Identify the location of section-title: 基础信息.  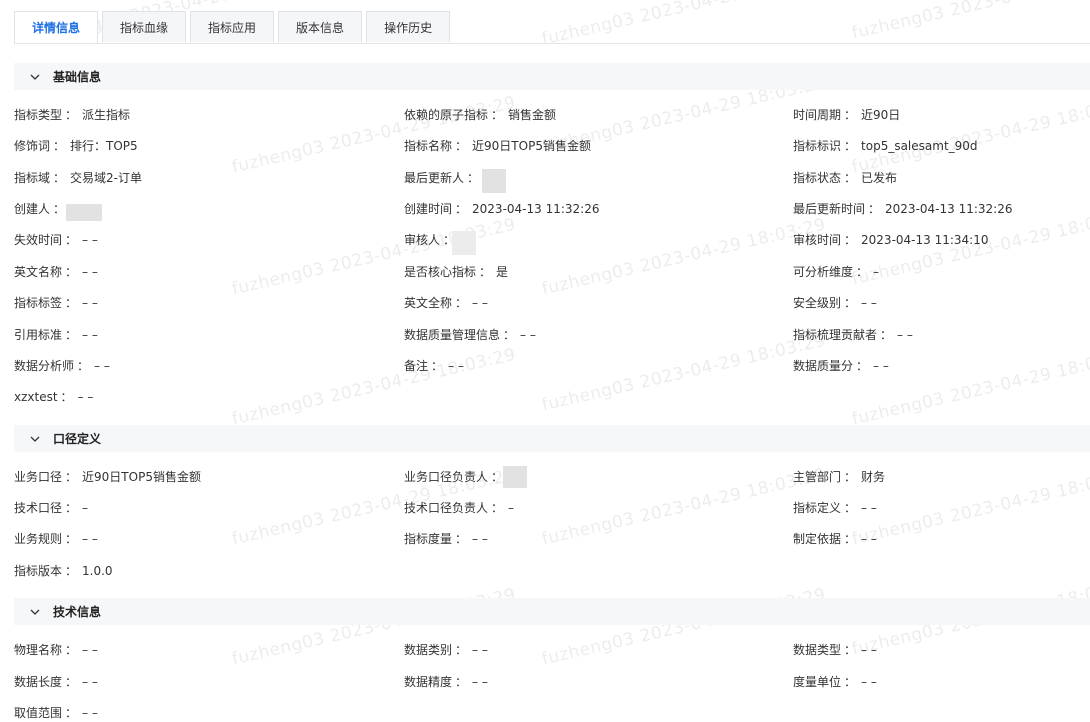
(77, 77).